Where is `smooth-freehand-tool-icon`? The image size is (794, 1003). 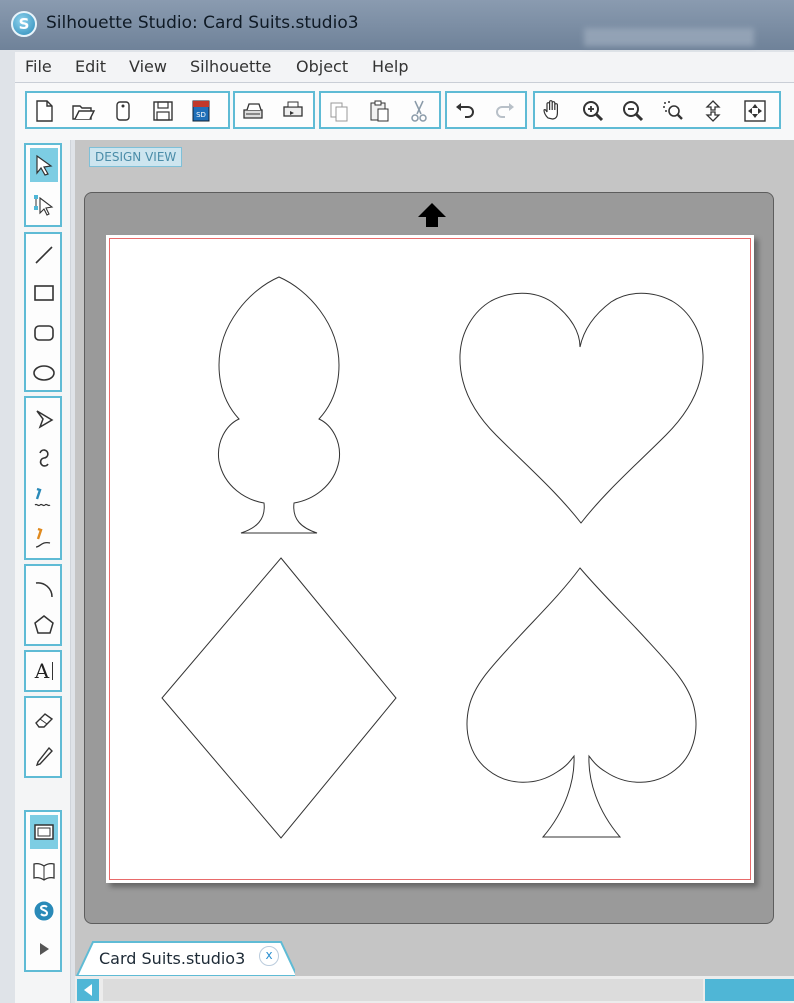 smooth-freehand-tool-icon is located at coordinates (44, 539).